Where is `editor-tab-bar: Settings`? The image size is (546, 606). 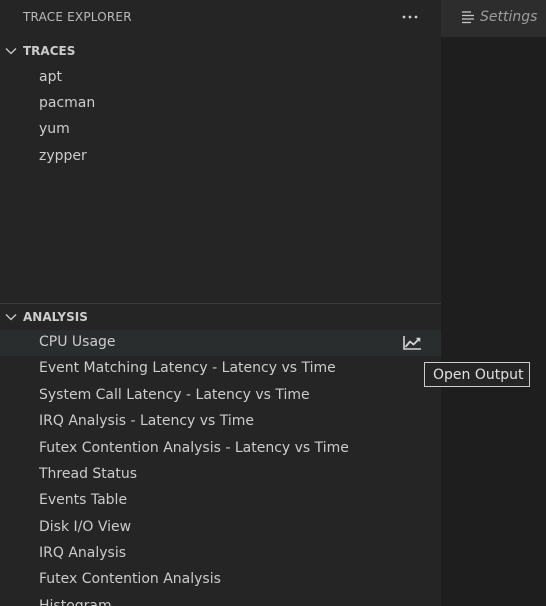
editor-tab-bar: Settings is located at coordinates (493, 18).